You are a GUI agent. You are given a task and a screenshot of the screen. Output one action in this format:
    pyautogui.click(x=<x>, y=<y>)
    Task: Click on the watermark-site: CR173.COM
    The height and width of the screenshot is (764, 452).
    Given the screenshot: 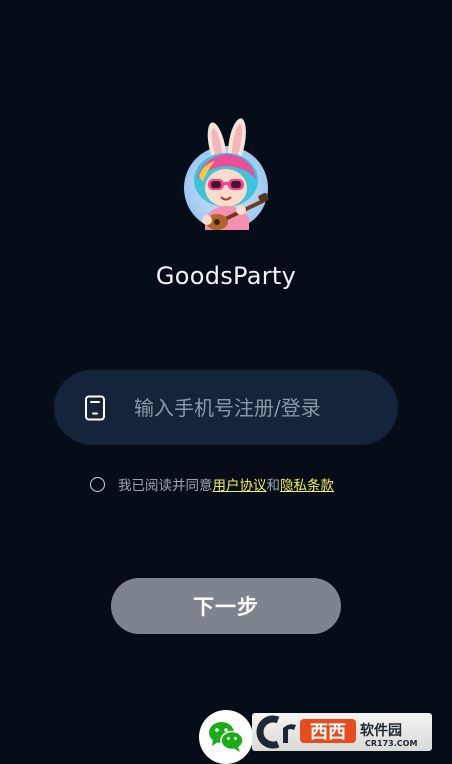 What is the action you would take?
    pyautogui.click(x=391, y=743)
    